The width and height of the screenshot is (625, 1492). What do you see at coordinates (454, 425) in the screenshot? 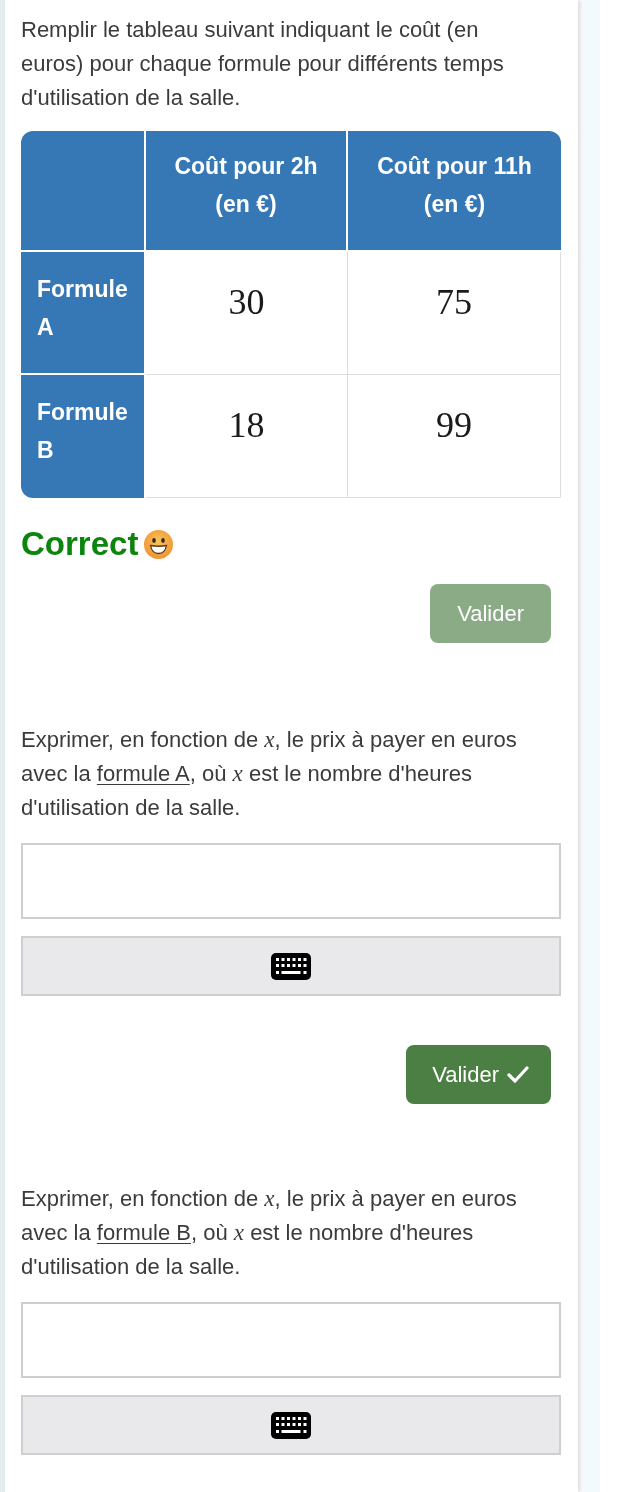
I see `table-cell-text: 99` at bounding box center [454, 425].